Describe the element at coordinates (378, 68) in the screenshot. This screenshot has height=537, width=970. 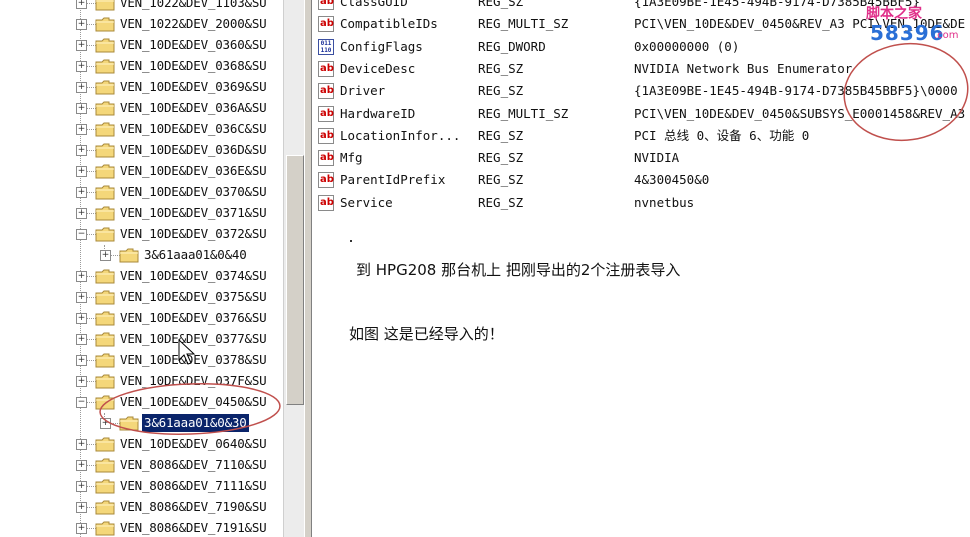
I see `value-name: DeviceDesc` at that location.